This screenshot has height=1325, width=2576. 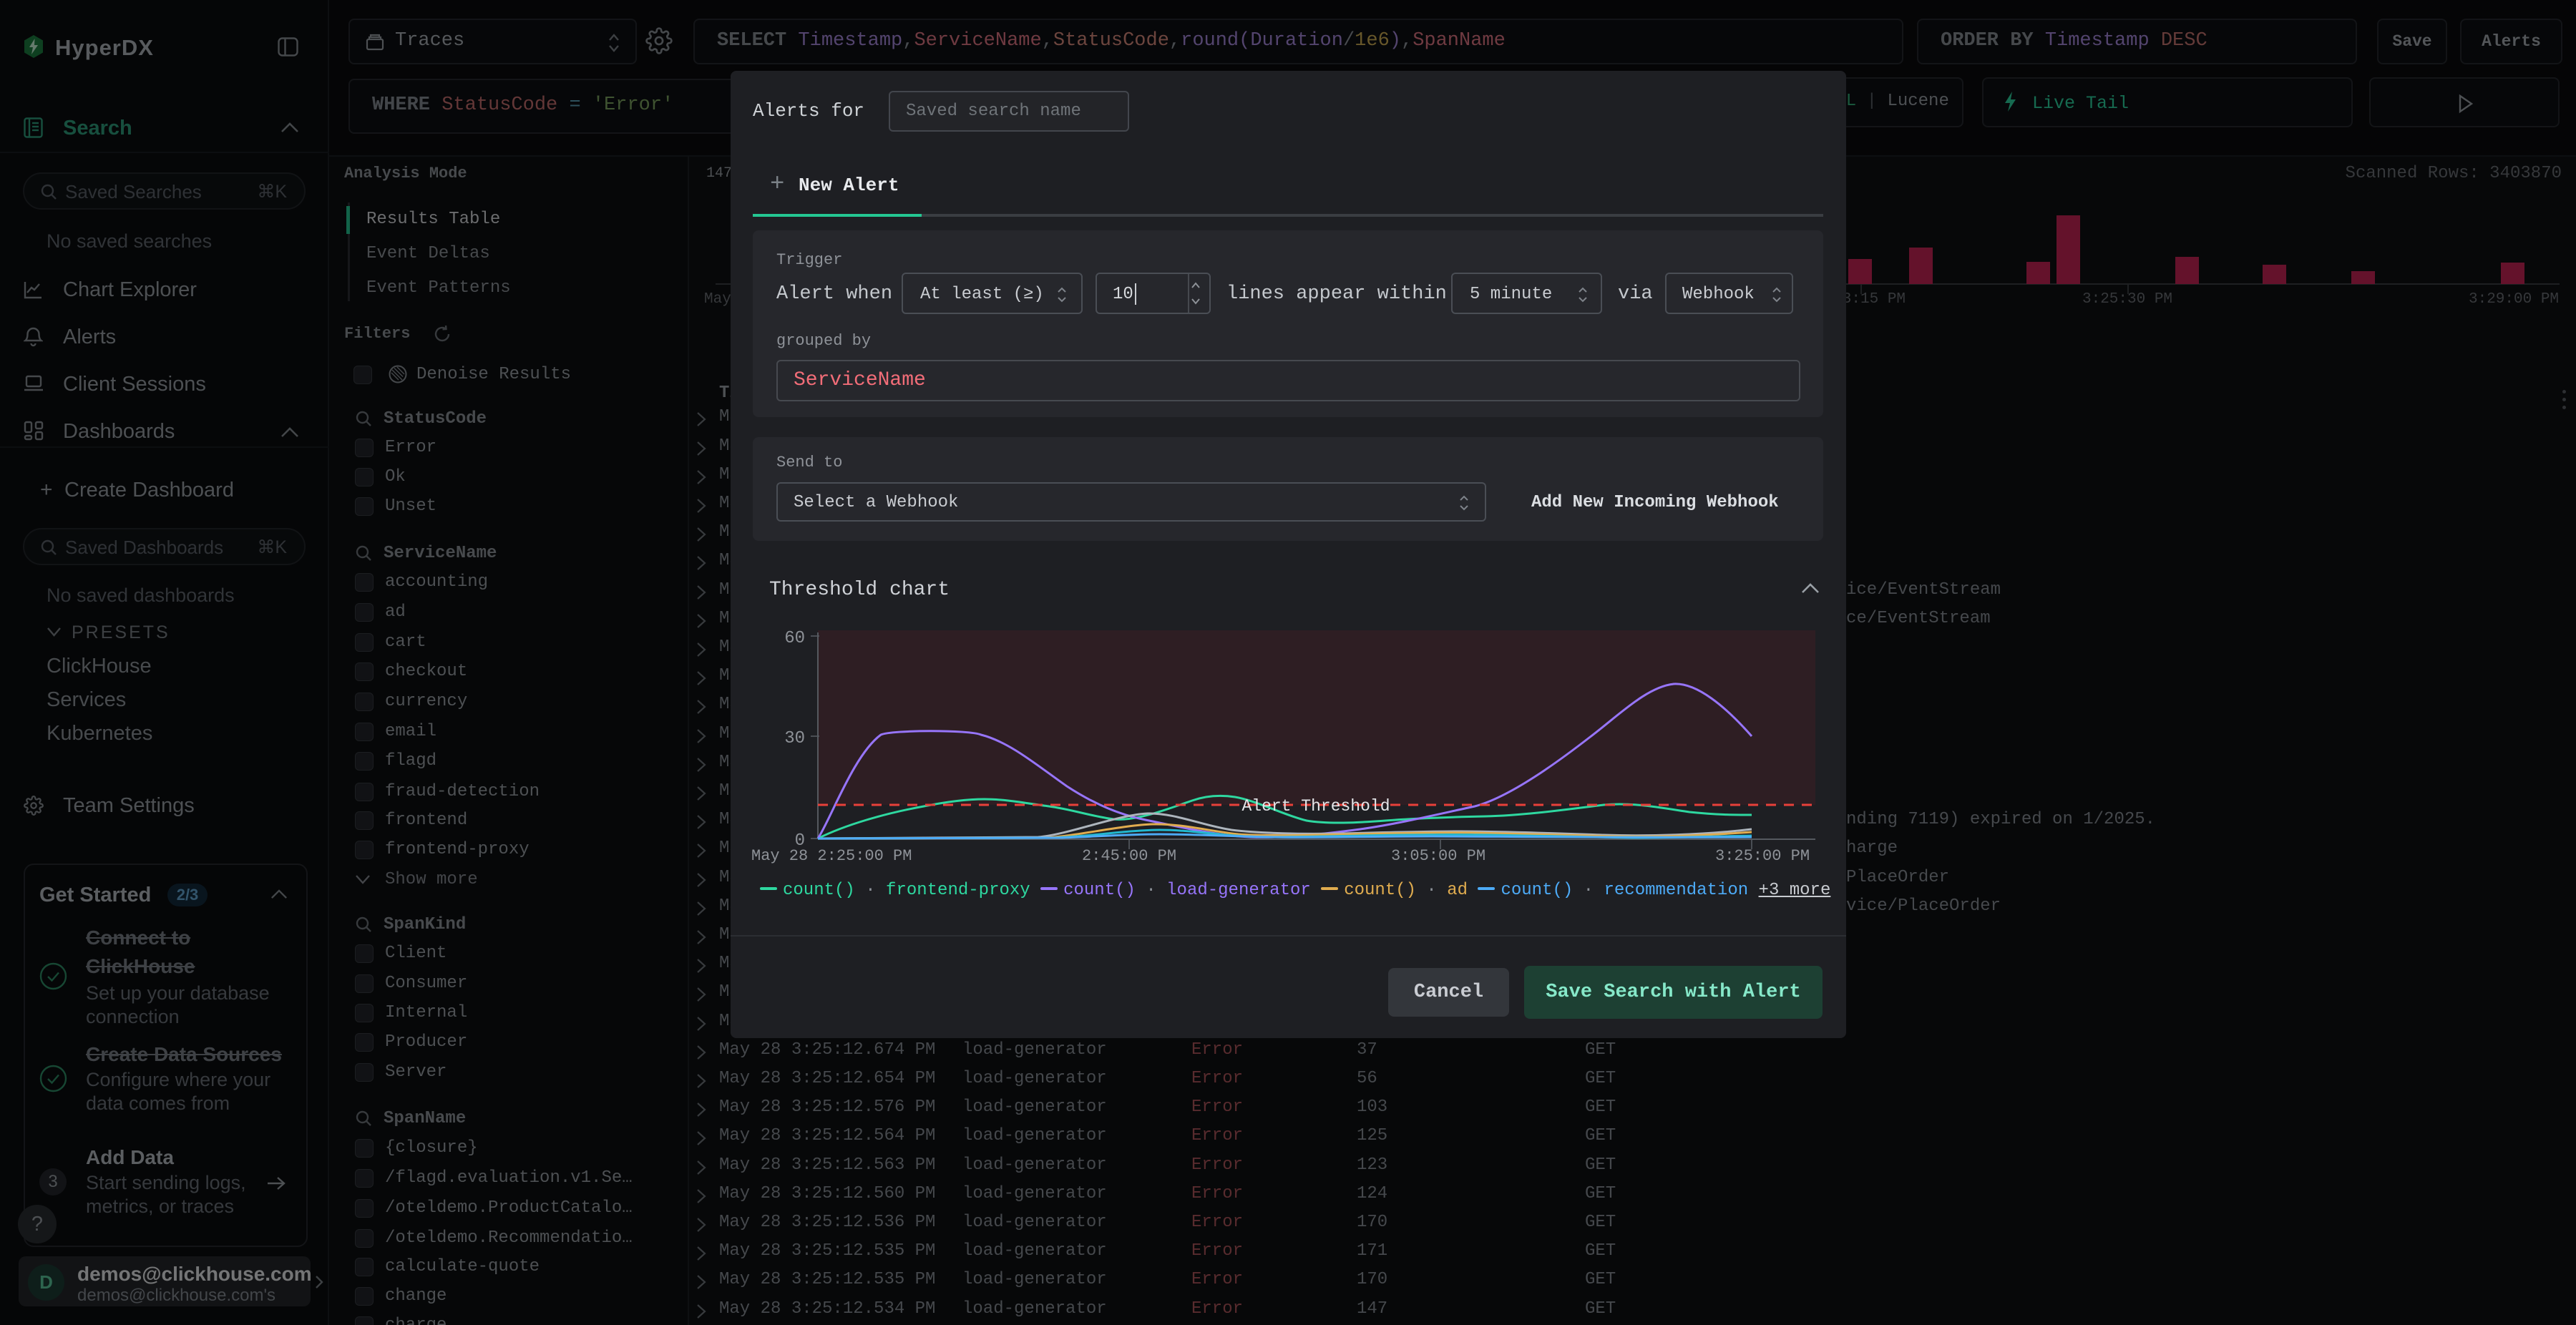 What do you see at coordinates (1315, 807) in the screenshot?
I see `svg-text: Alert Threshold` at bounding box center [1315, 807].